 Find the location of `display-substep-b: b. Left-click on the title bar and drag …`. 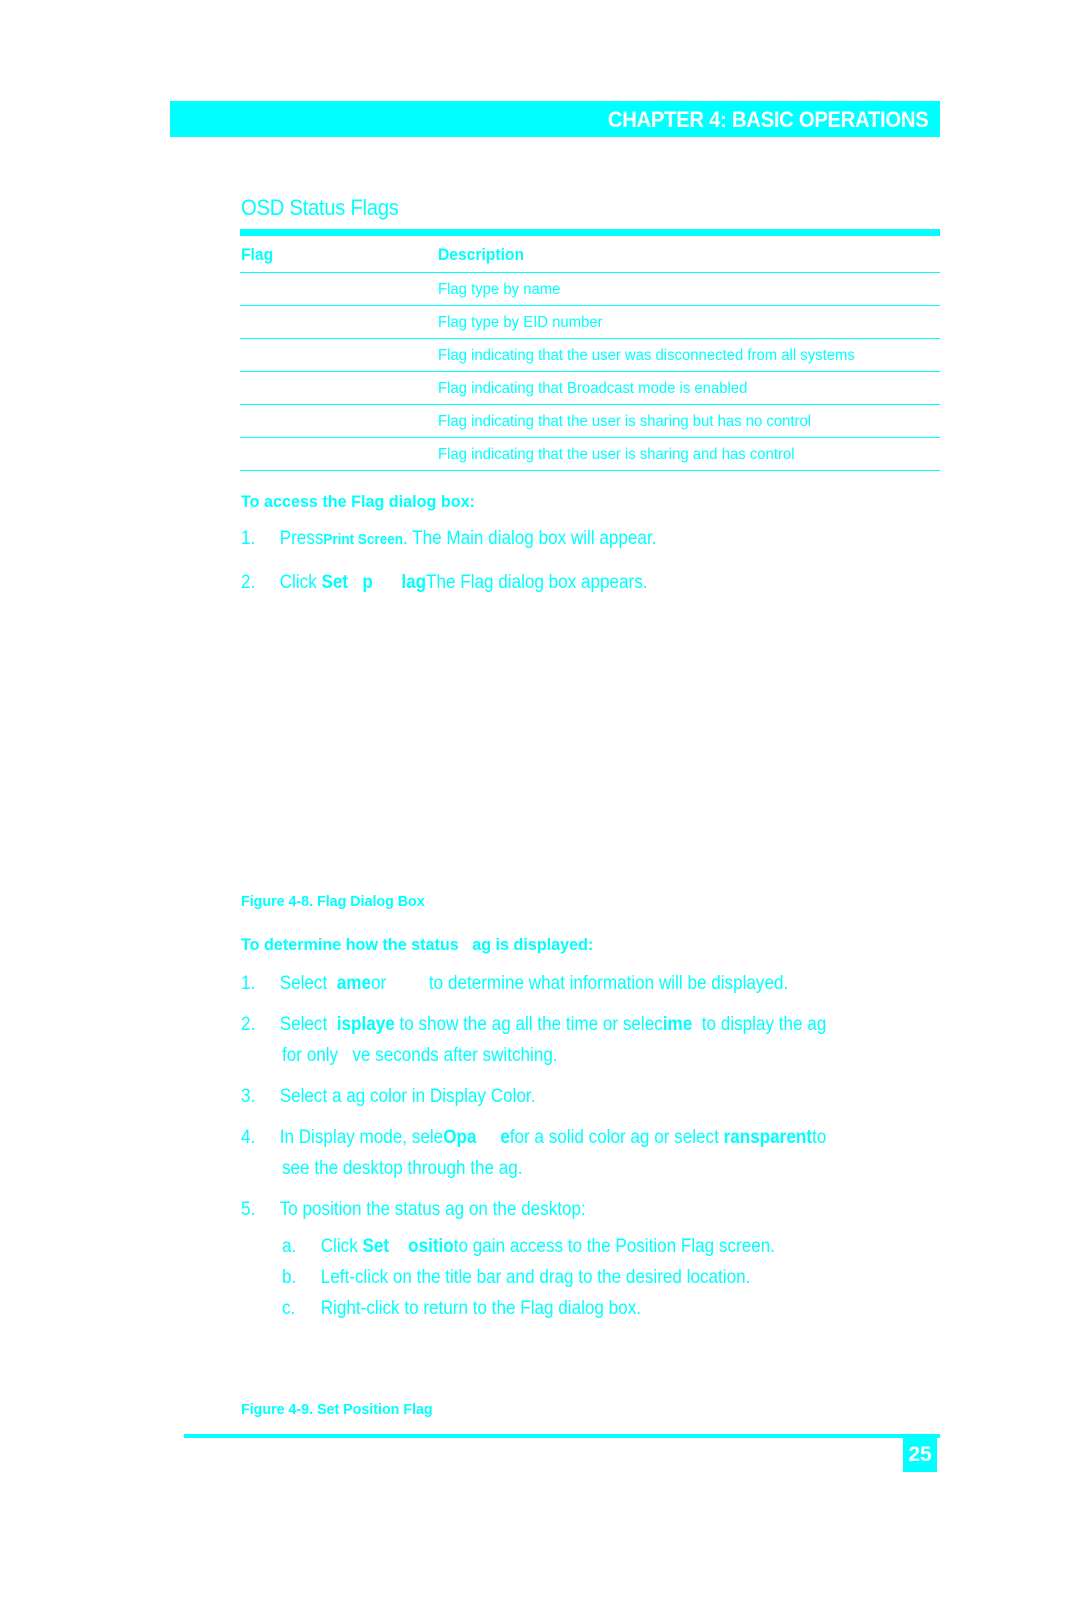

display-substep-b: b. Left-click on the title bar and drag … is located at coordinates (588, 1280).